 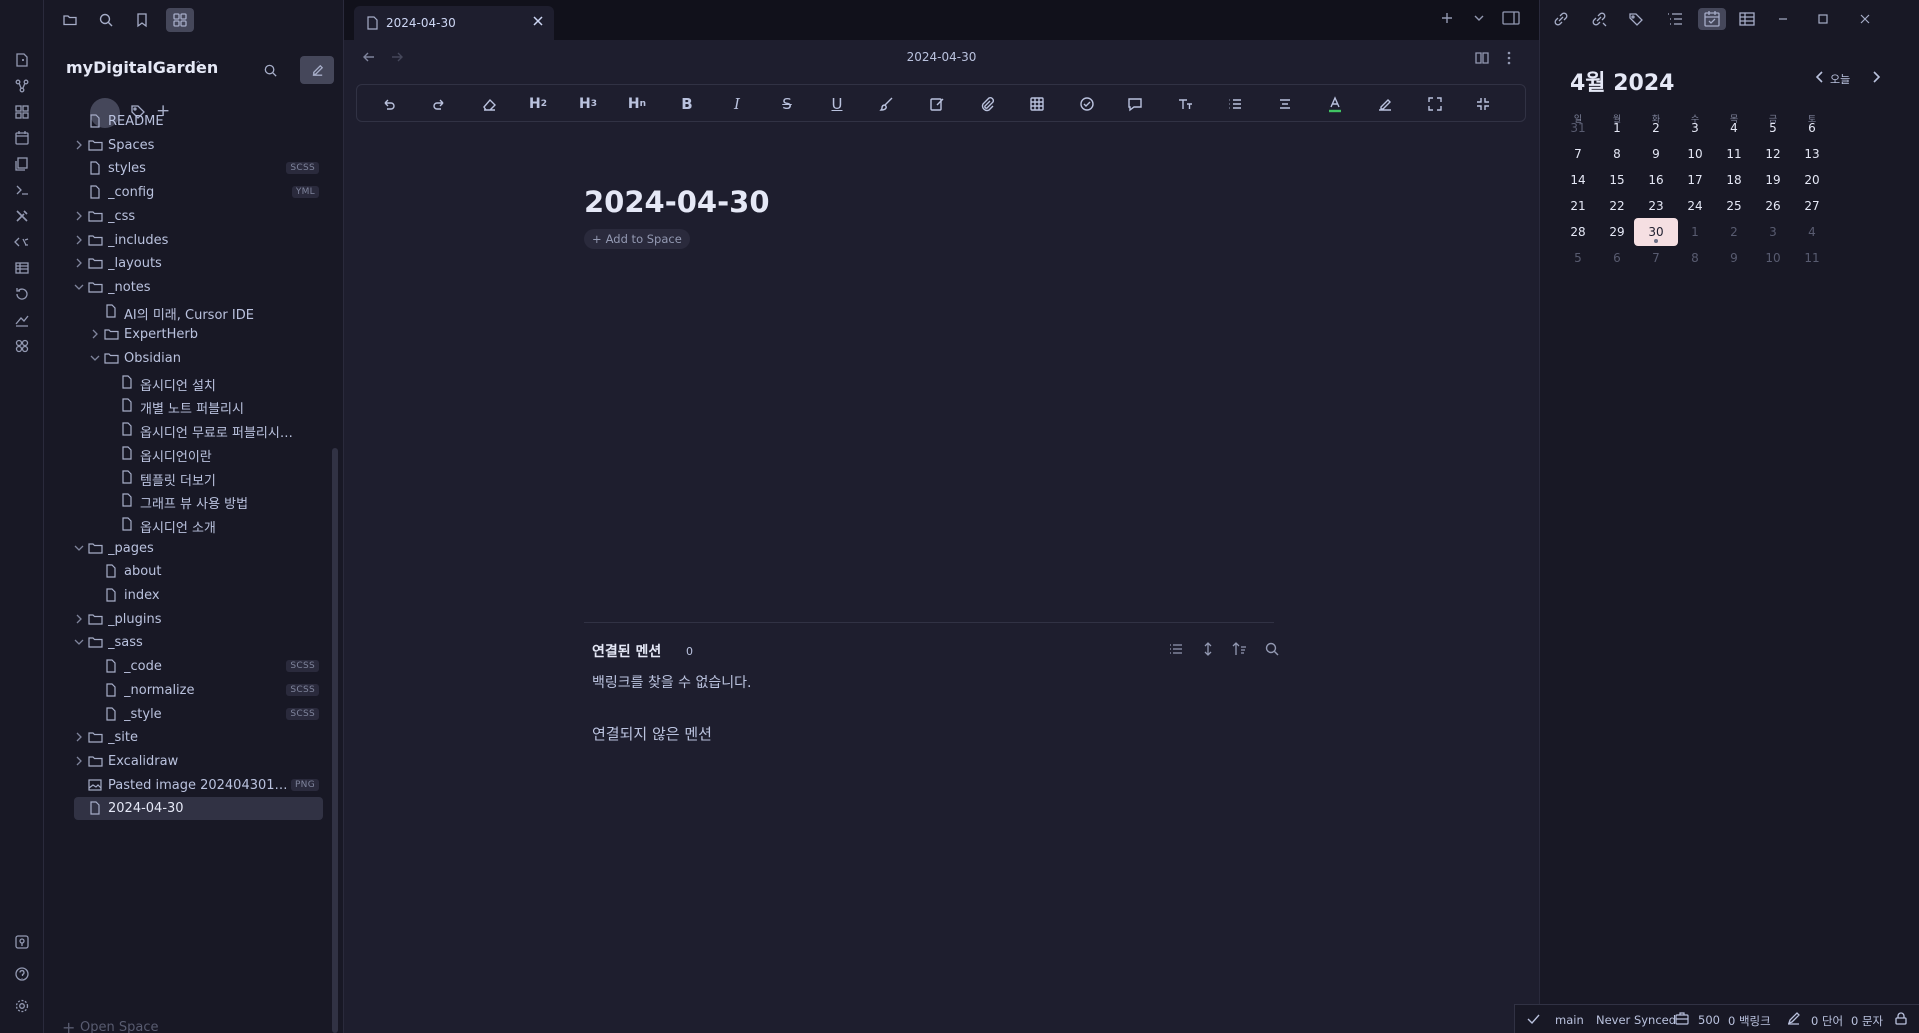 I want to click on calendar-day: 9, so click(x=1656, y=154).